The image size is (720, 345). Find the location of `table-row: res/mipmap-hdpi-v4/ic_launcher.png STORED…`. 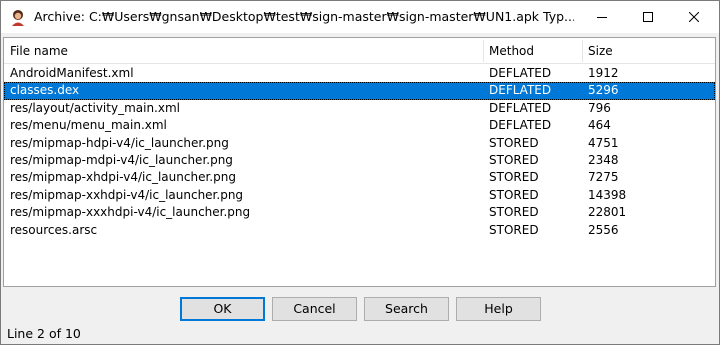

table-row: res/mipmap-hdpi-v4/ic_launcher.png STORED… is located at coordinates (359, 143).